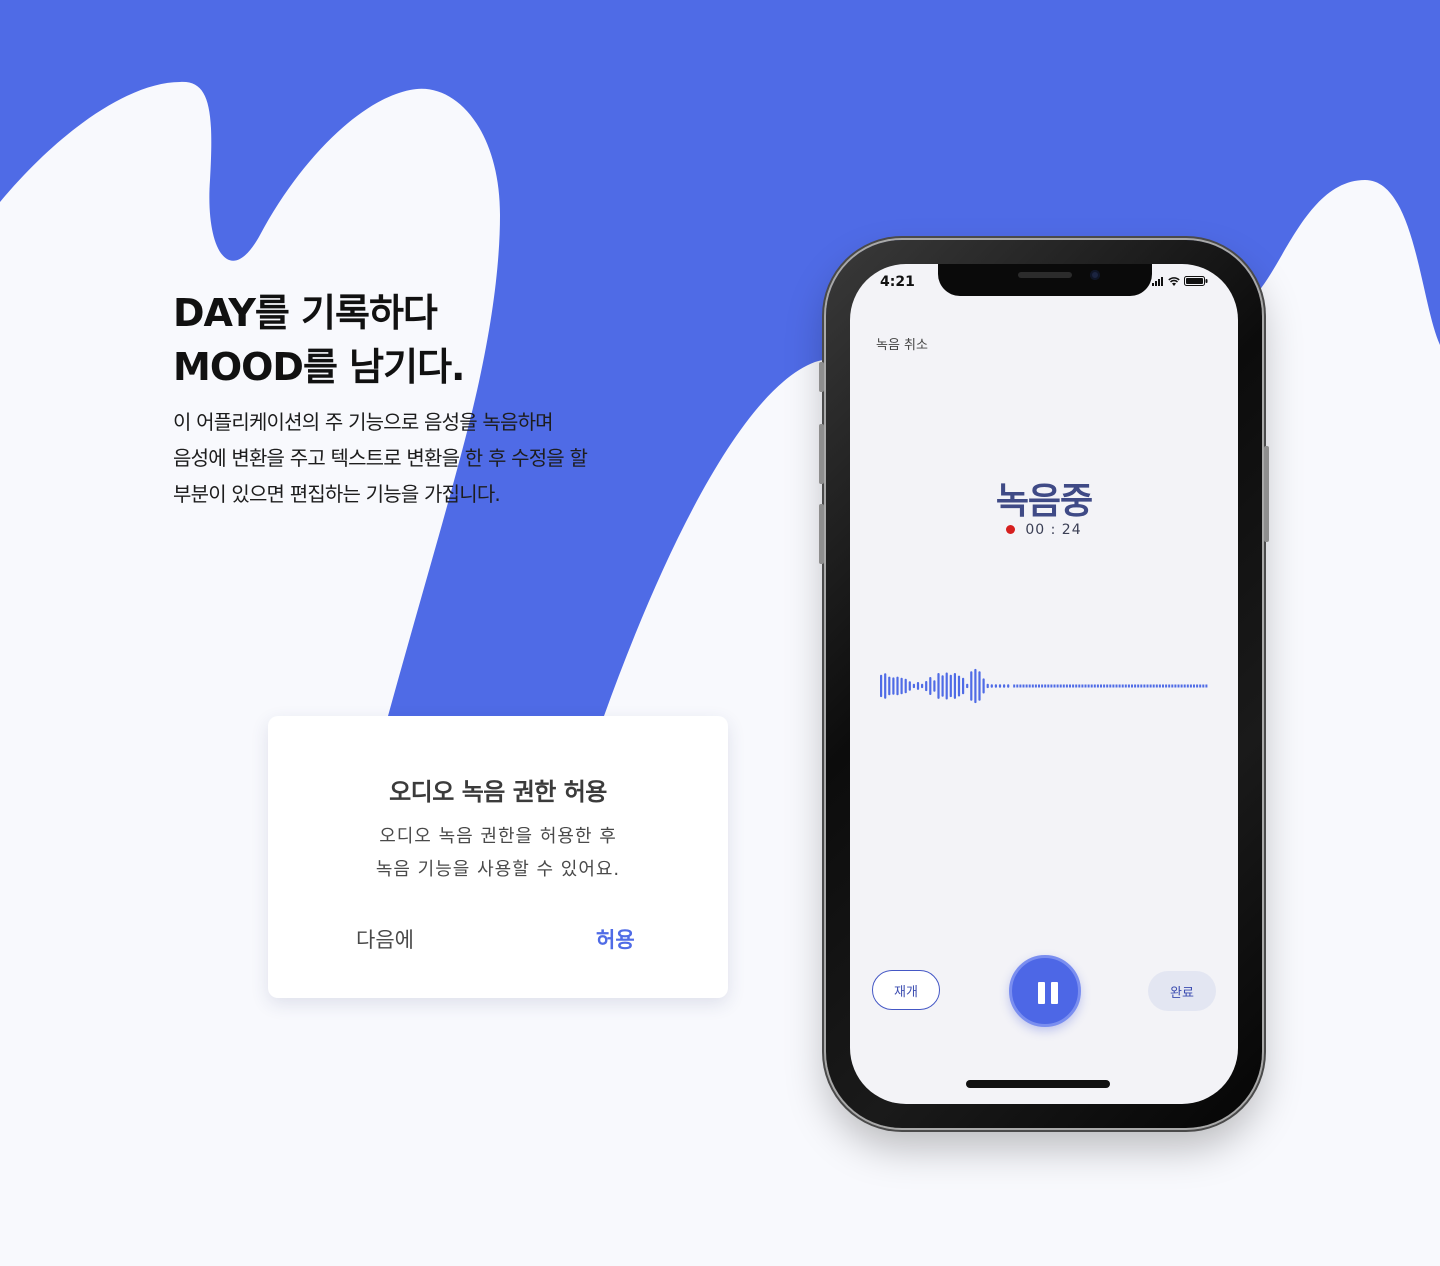 The height and width of the screenshot is (1266, 1440). Describe the element at coordinates (337, 494) in the screenshot. I see `description-line: 부분이 있으면 편집하는 기능을 가집니다.` at that location.